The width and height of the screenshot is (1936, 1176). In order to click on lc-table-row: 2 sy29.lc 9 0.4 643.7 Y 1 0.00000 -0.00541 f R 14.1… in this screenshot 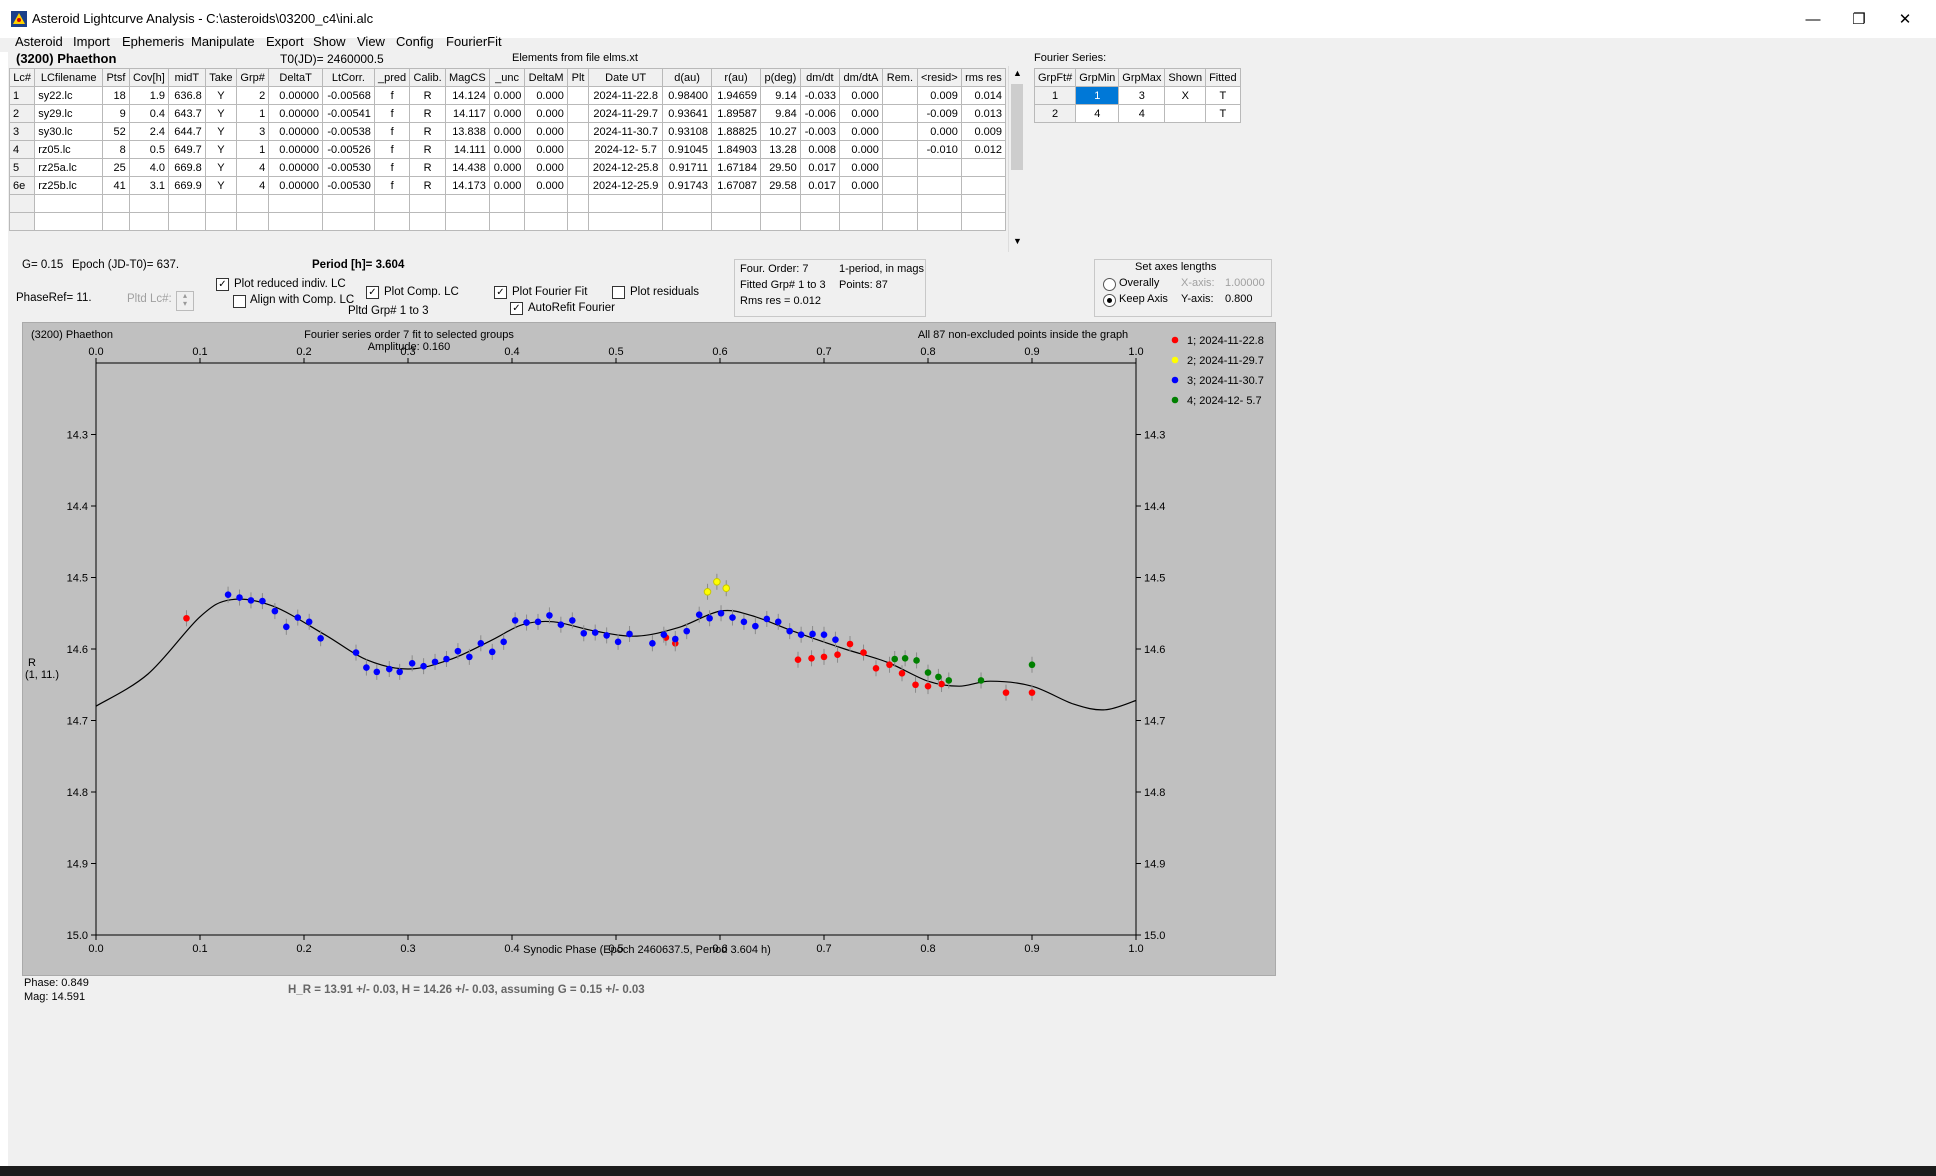, I will do `click(507, 113)`.